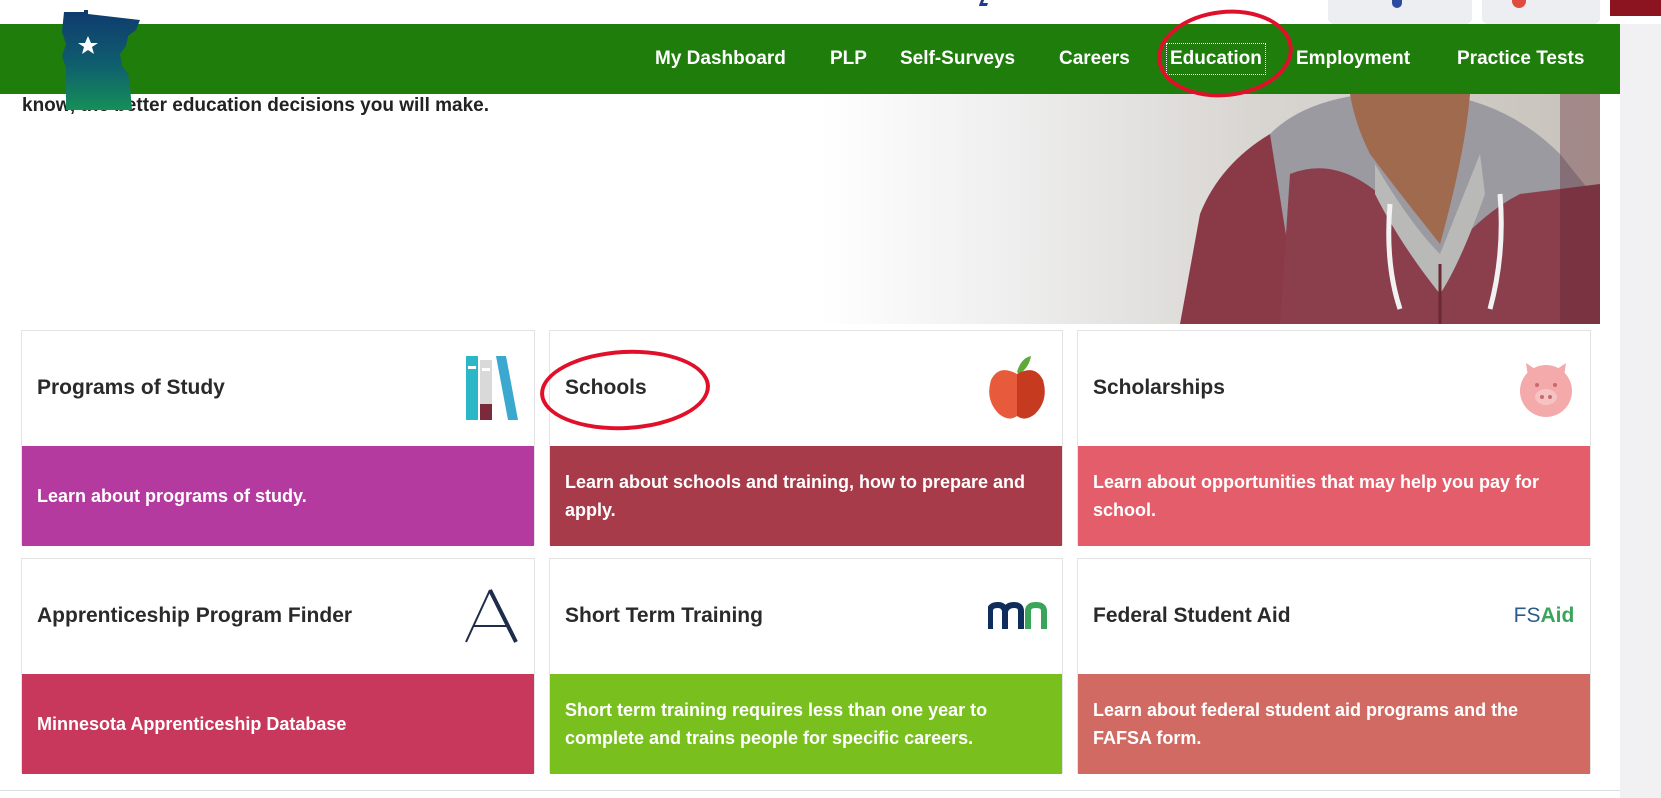 Image resolution: width=1661 pixels, height=798 pixels. What do you see at coordinates (806, 388) in the screenshot?
I see `card-header: Schools` at bounding box center [806, 388].